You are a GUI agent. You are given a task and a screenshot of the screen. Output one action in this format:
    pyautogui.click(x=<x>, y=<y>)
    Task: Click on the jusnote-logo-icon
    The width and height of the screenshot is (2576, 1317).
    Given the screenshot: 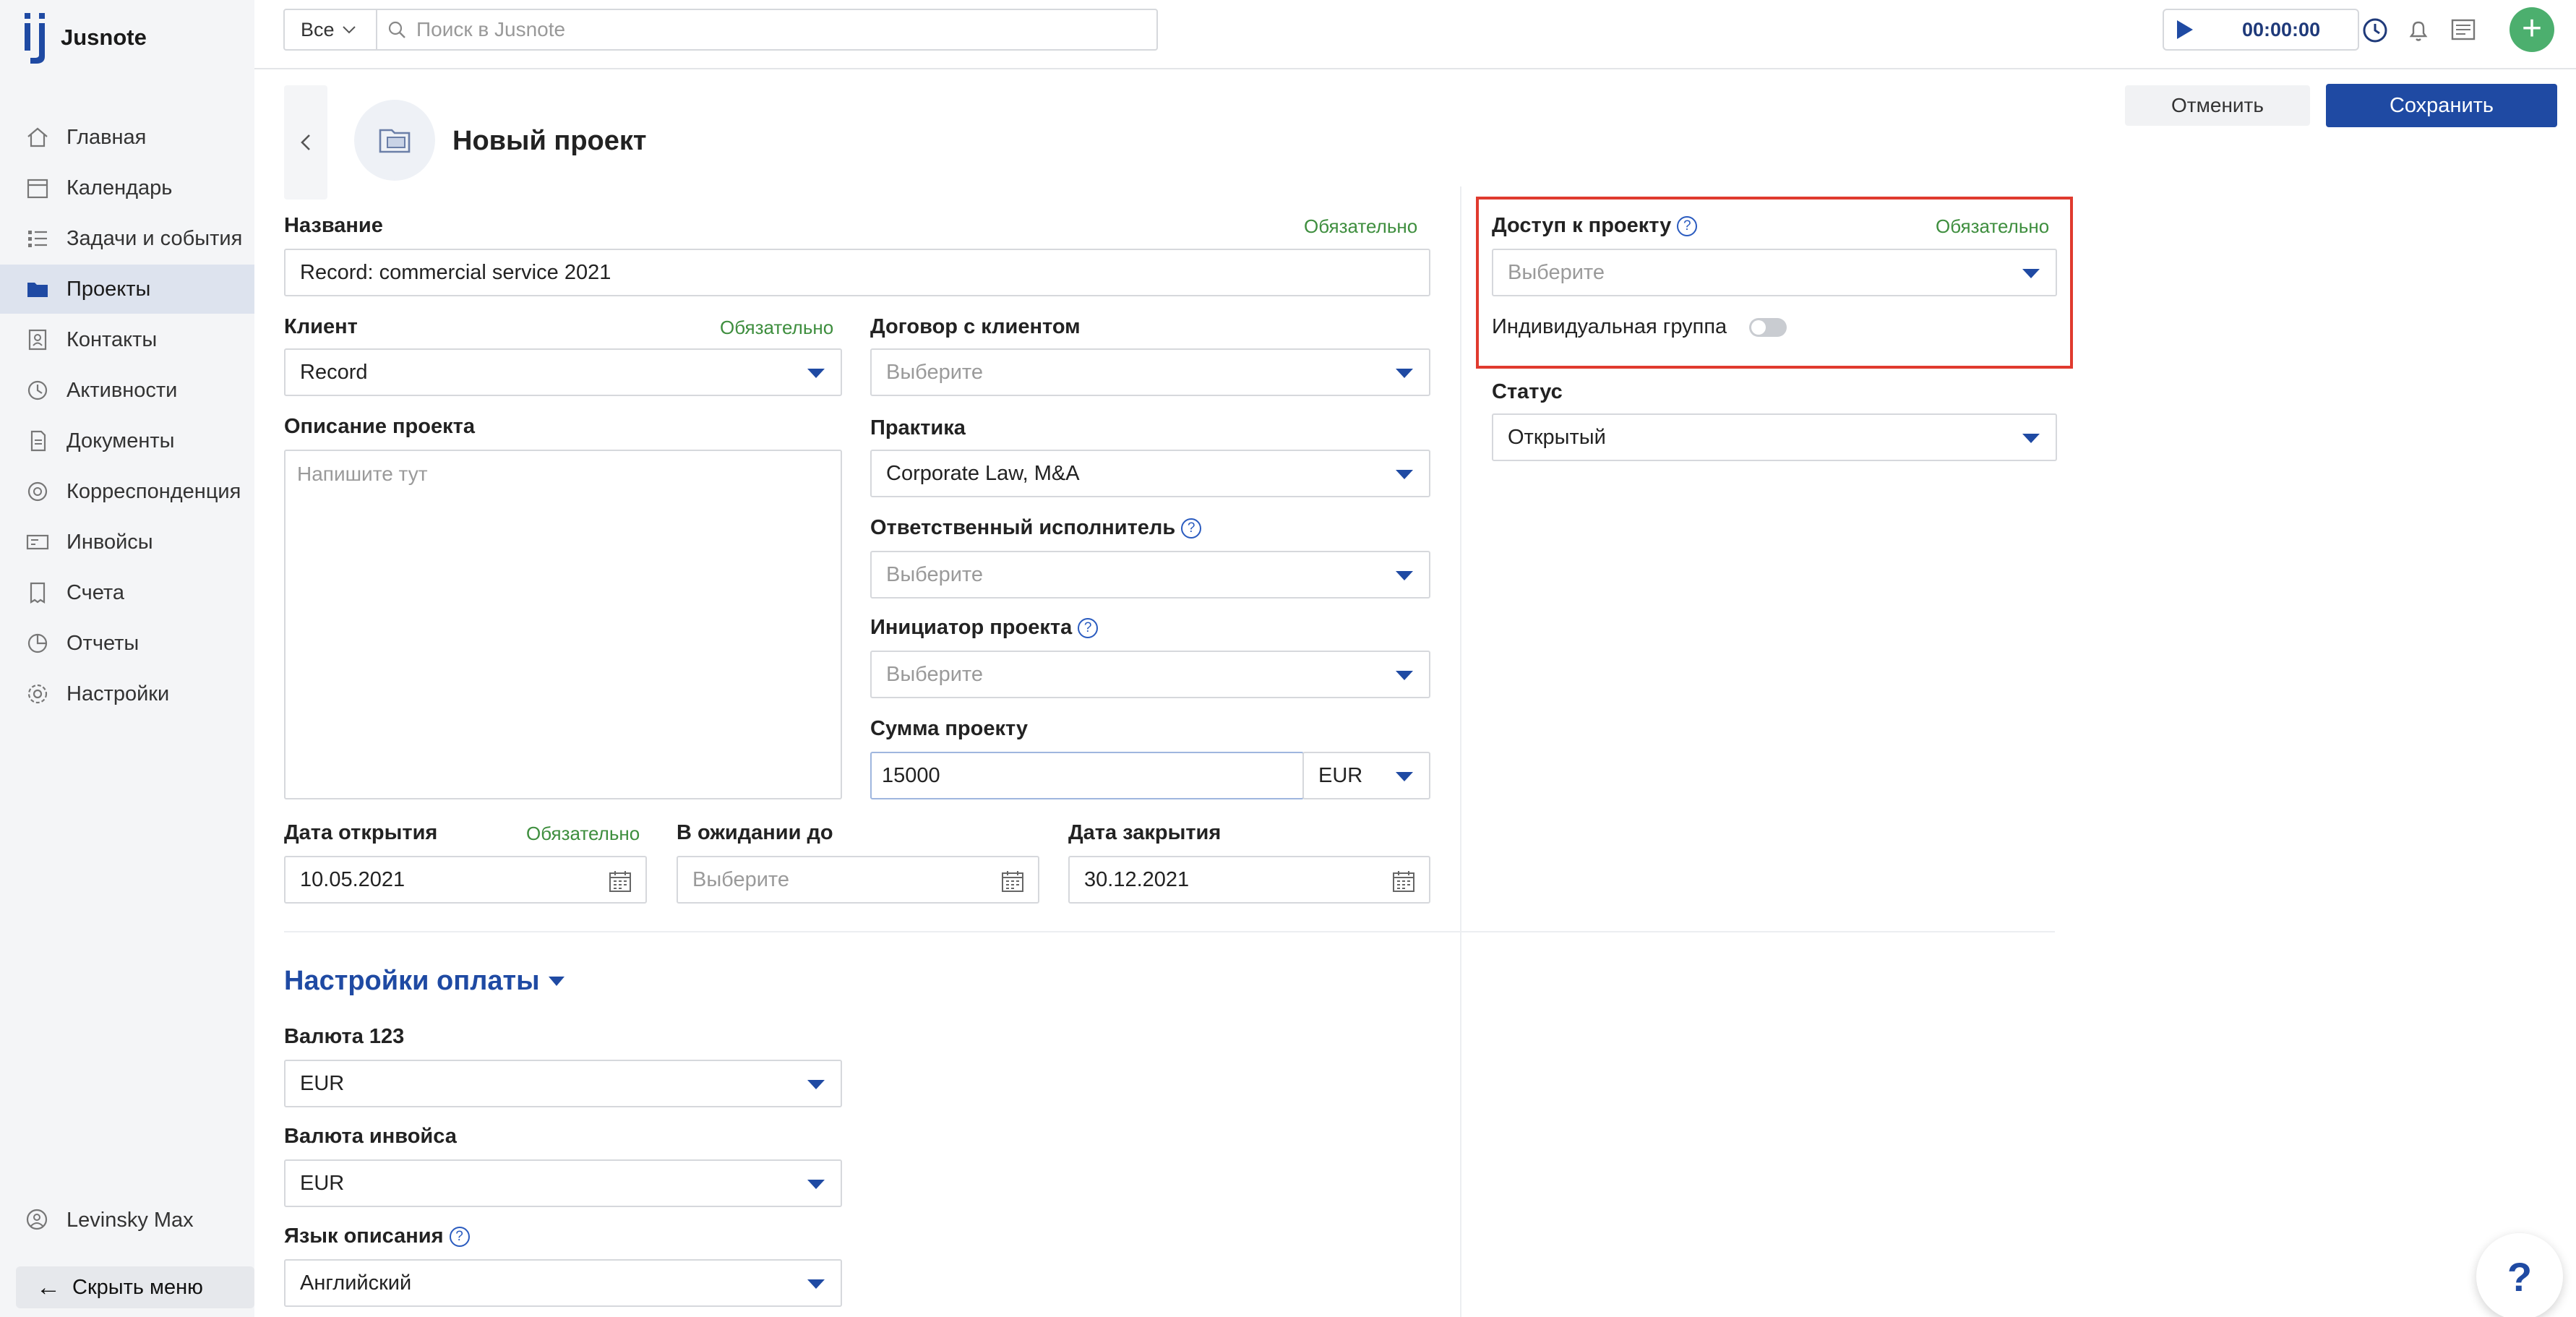 What is the action you would take?
    pyautogui.click(x=37, y=38)
    